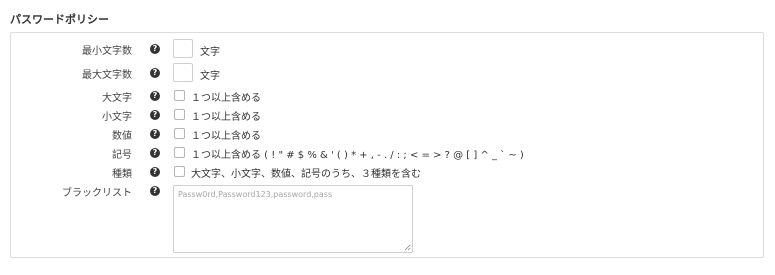  Describe the element at coordinates (226, 117) in the screenshot. I see `lowercase-text: １つ以上含める` at that location.